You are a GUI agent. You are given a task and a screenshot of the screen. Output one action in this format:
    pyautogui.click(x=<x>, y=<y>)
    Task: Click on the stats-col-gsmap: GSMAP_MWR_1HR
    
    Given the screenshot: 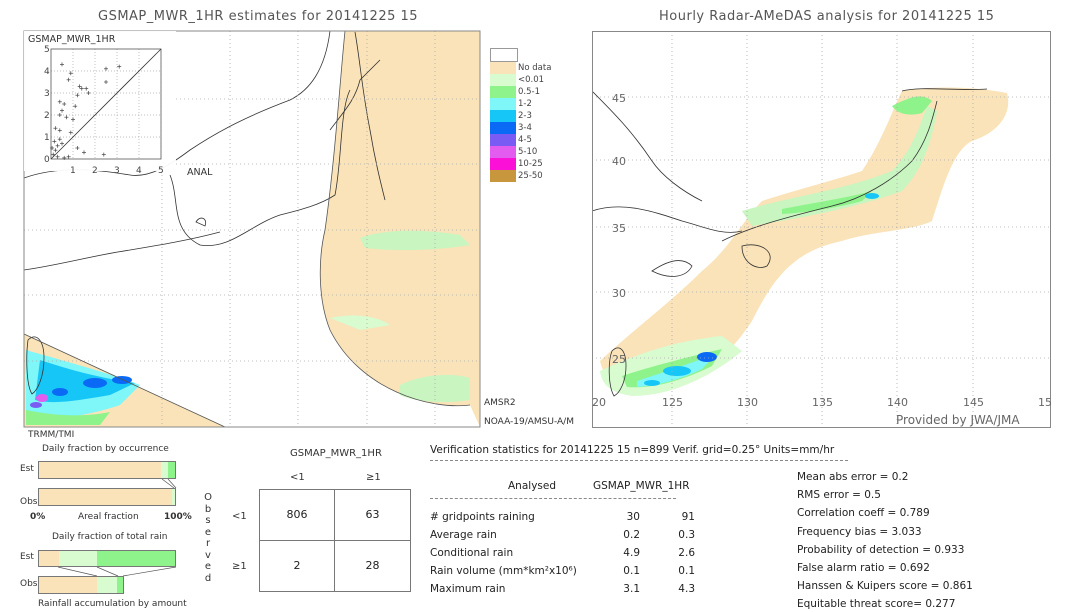 What is the action you would take?
    pyautogui.click(x=641, y=486)
    